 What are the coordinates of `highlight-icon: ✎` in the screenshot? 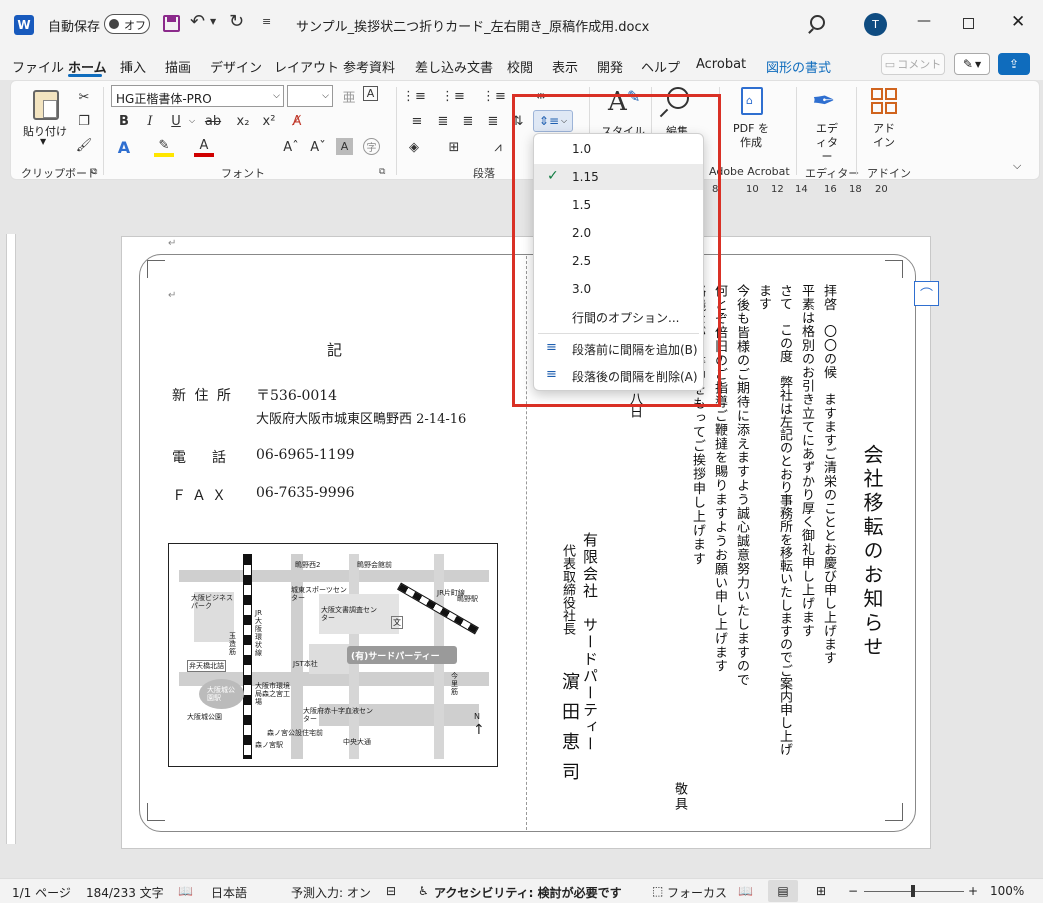 It's located at (164, 147).